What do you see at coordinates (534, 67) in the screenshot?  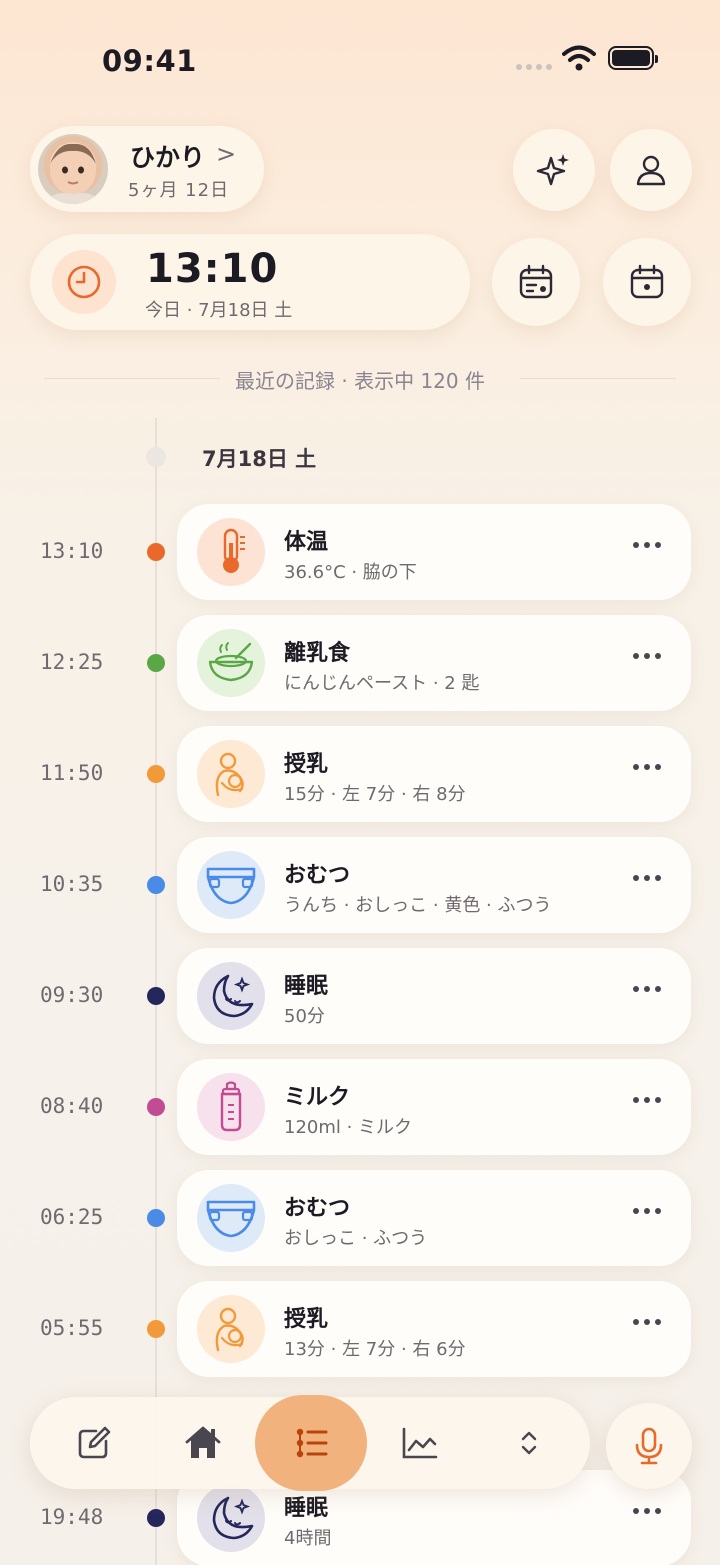 I see `signal-icon` at bounding box center [534, 67].